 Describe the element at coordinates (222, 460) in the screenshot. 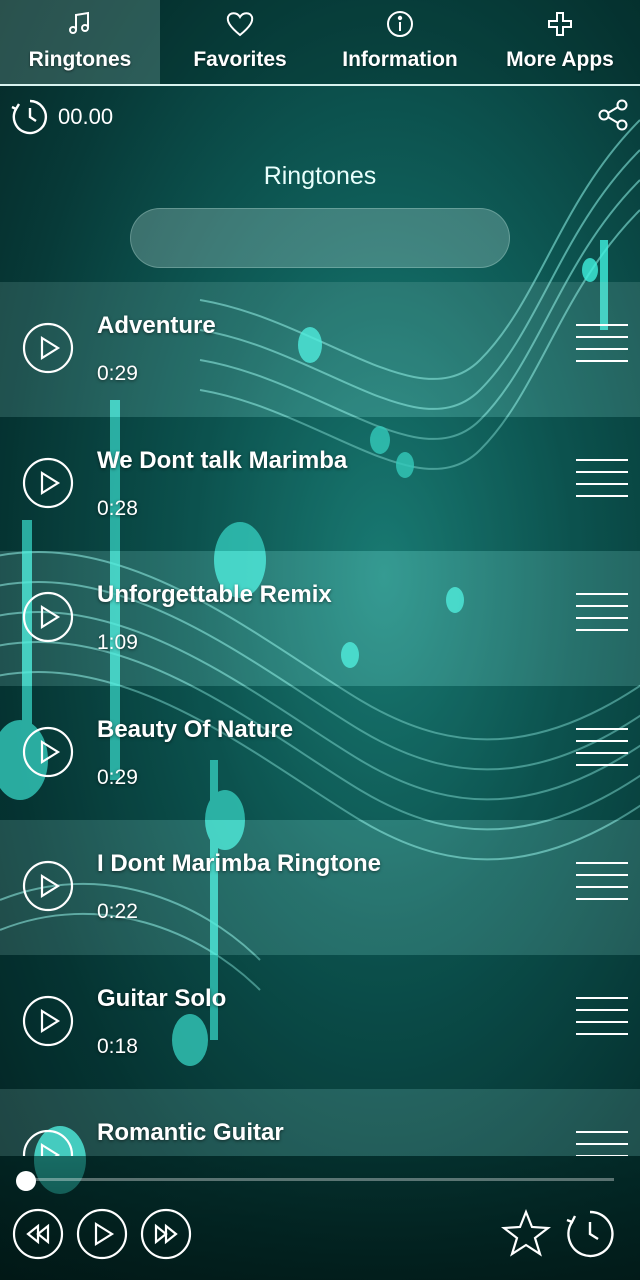

I see `ringtone-name: We Dont talk Marimba` at that location.